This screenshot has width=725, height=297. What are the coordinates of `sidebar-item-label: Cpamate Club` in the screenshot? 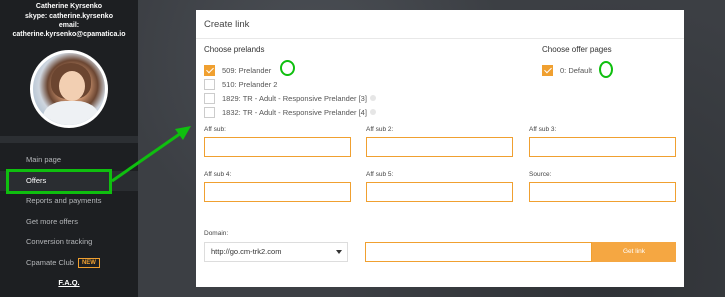 It's located at (50, 262).